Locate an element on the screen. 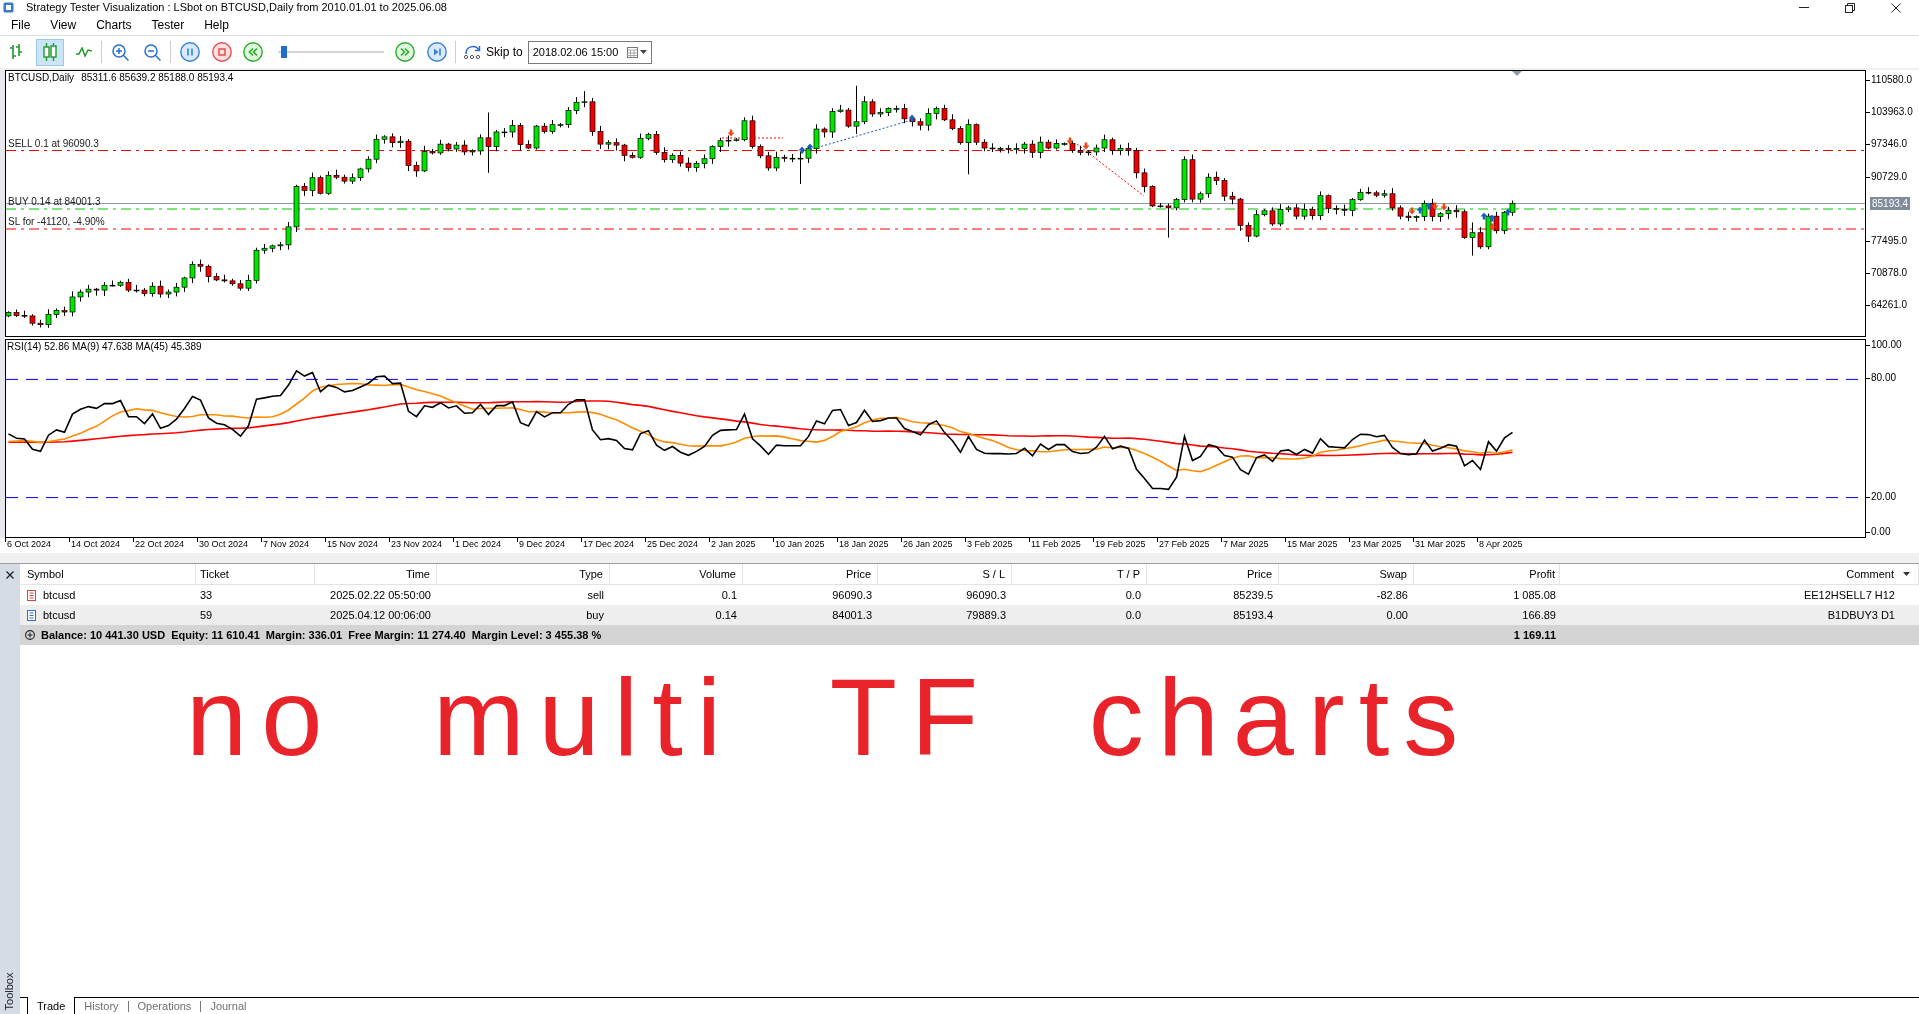 The width and height of the screenshot is (1919, 1014). rsi-tick-label: 20.00 is located at coordinates (1884, 497).